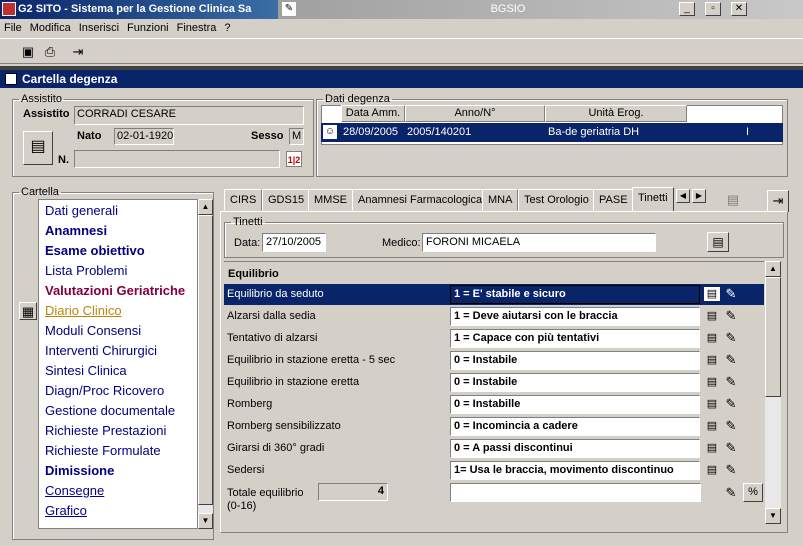 The height and width of the screenshot is (546, 803). I want to click on row-value: 0 = Instabille, so click(575, 404).